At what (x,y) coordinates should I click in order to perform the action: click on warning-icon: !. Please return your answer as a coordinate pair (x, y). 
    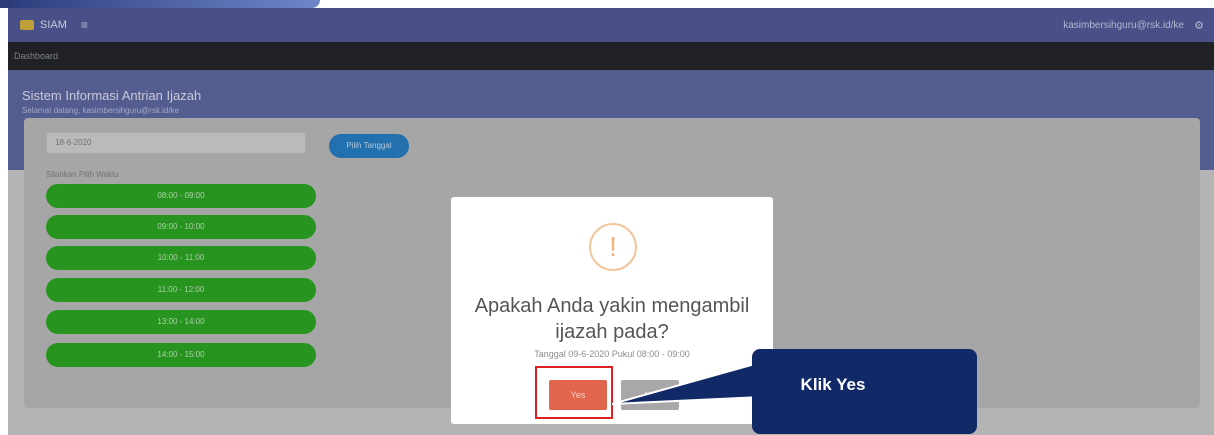
    Looking at the image, I should click on (613, 247).